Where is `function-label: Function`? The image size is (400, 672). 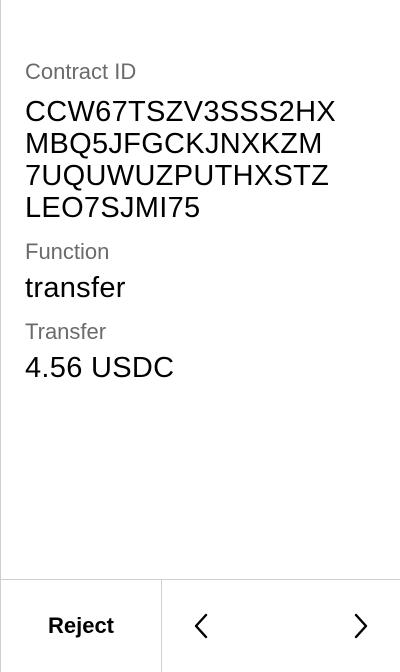
function-label: Function is located at coordinates (67, 251).